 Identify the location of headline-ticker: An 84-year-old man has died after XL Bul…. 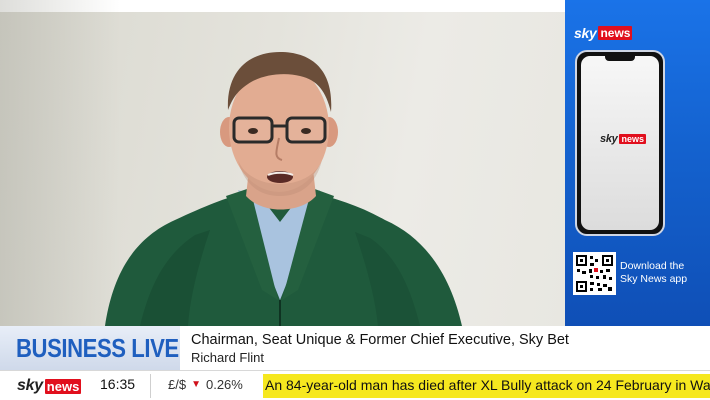
(486, 386).